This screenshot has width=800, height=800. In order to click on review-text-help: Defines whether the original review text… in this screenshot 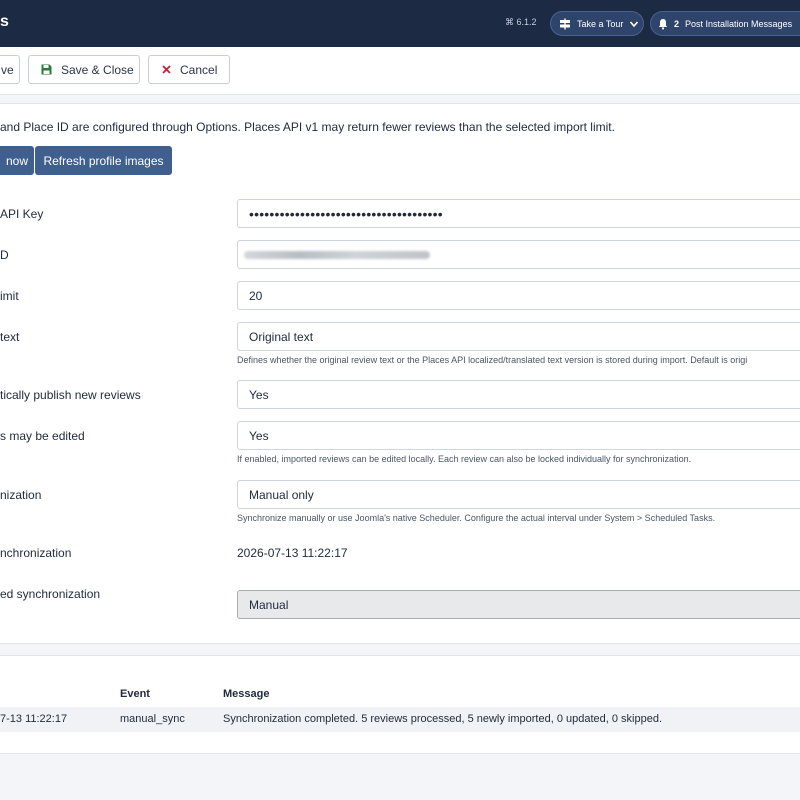, I will do `click(492, 360)`.